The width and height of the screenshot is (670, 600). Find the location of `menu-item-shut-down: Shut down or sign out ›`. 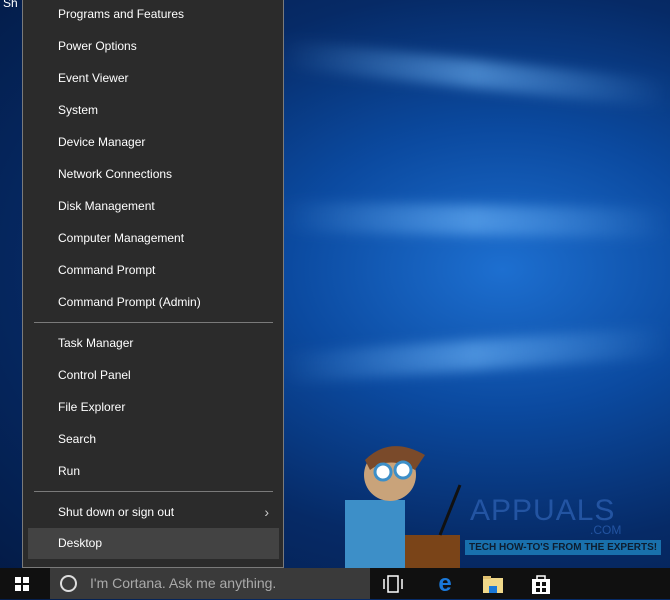

menu-item-shut-down: Shut down or sign out › is located at coordinates (153, 512).